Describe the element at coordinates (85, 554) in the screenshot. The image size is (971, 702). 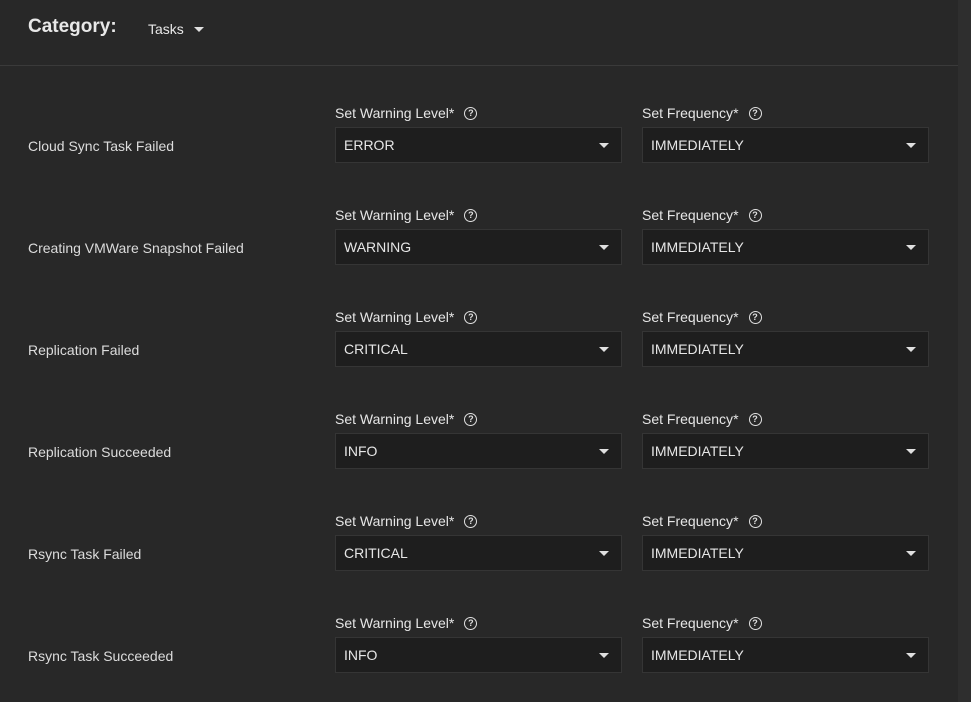
I see `alert-name: Rsync Task Failed` at that location.